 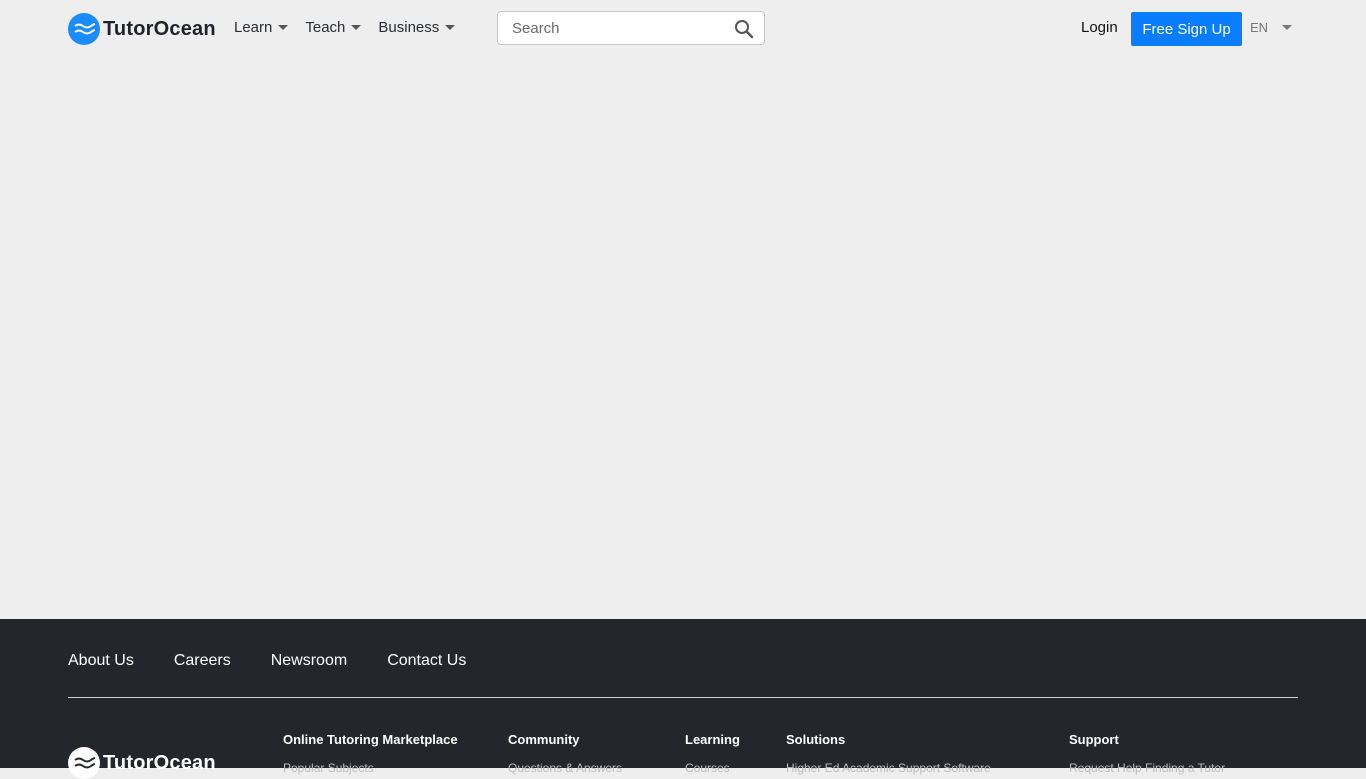 What do you see at coordinates (712, 768) in the screenshot?
I see `footer-column-link: Courses` at bounding box center [712, 768].